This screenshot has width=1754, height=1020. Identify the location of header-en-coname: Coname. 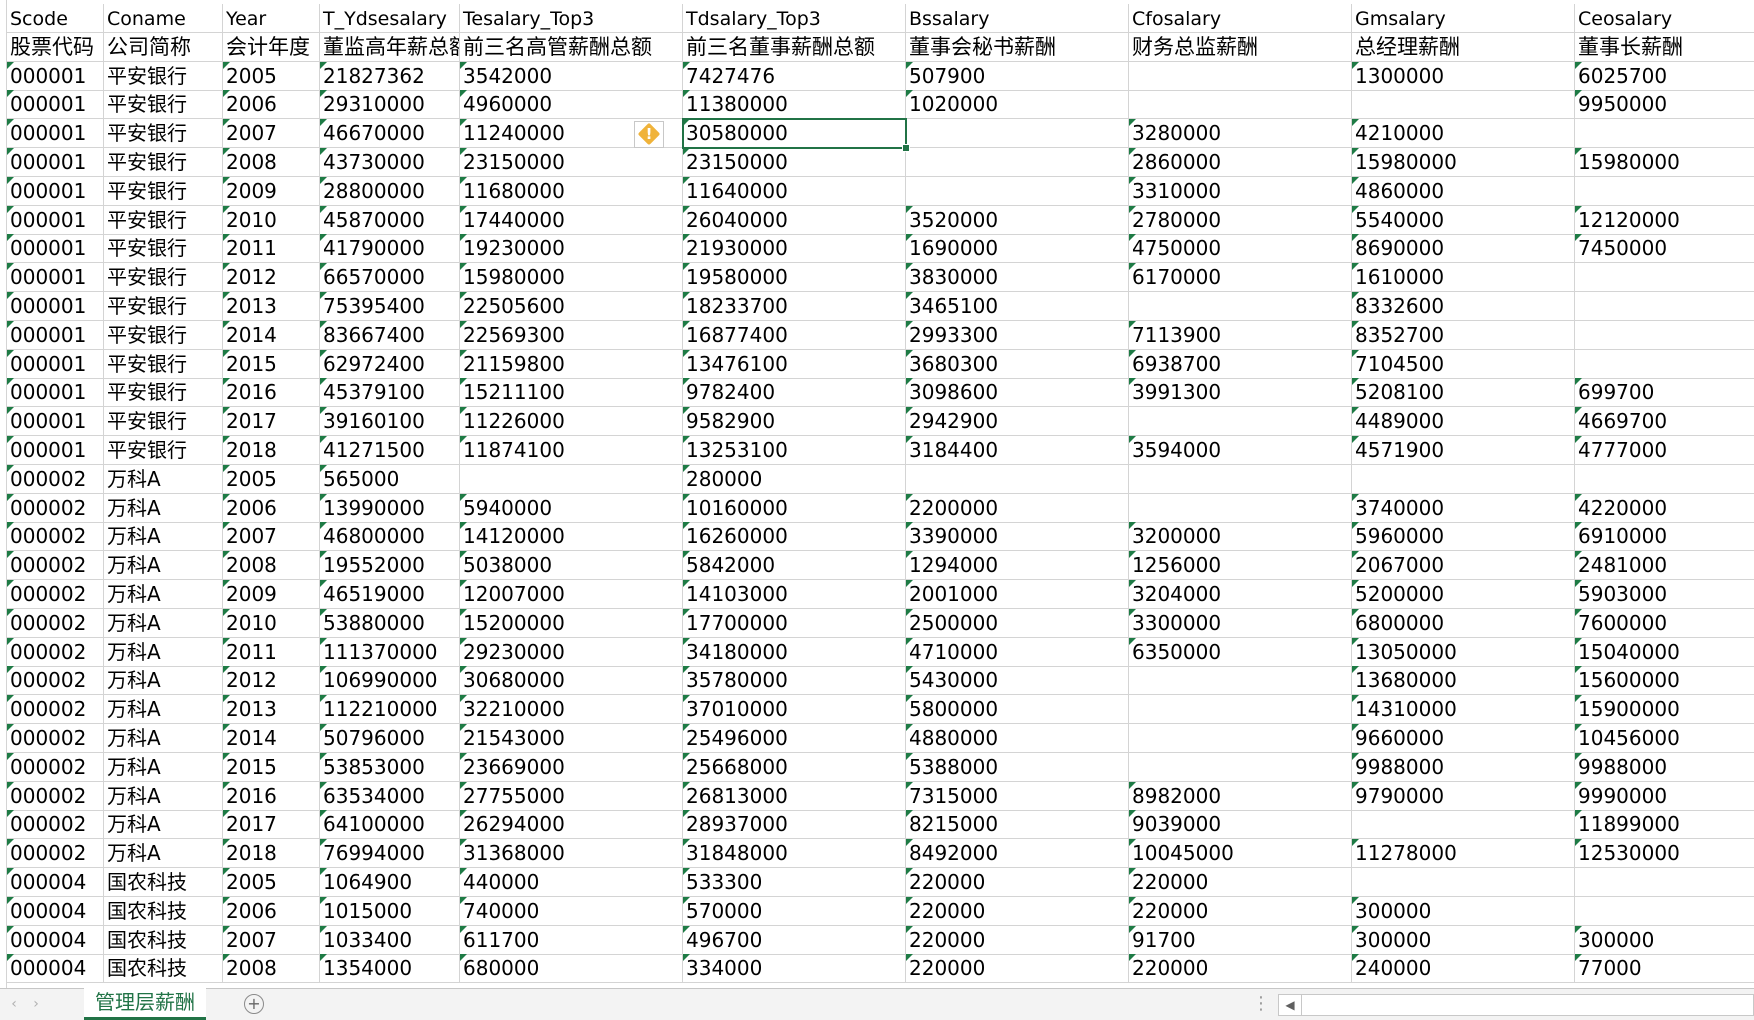
(163, 18).